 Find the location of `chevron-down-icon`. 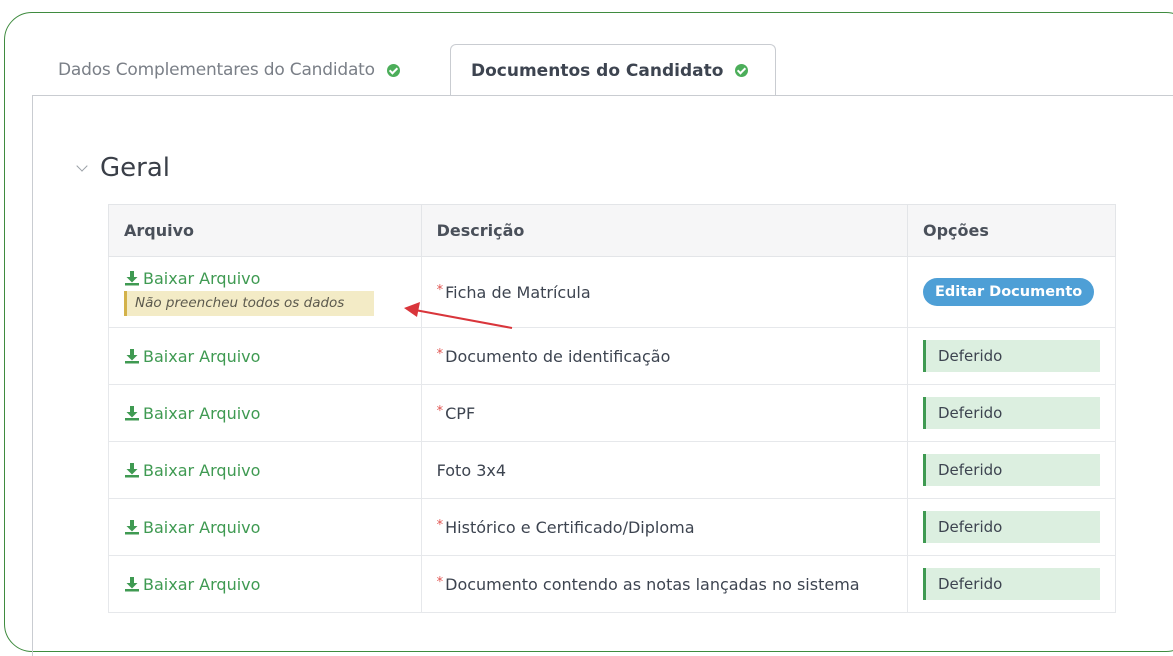

chevron-down-icon is located at coordinates (82, 166).